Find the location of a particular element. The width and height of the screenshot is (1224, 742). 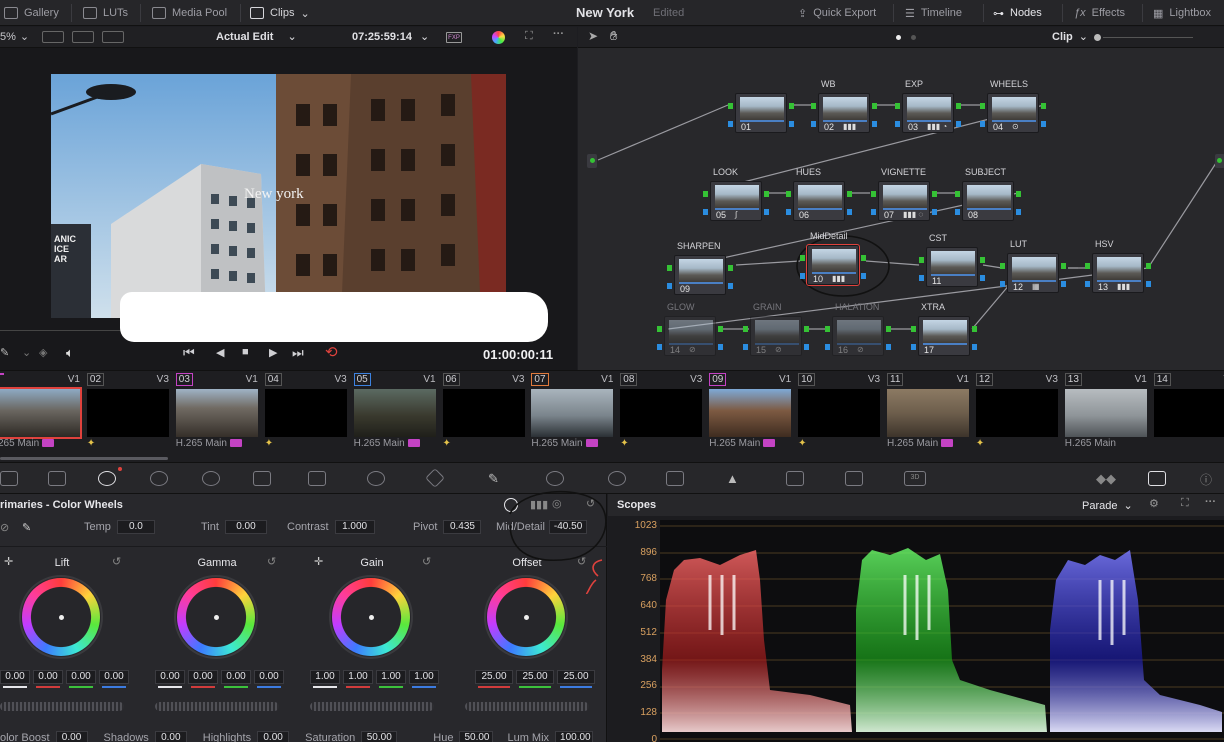

loop-icon: ⟲ is located at coordinates (331, 352).